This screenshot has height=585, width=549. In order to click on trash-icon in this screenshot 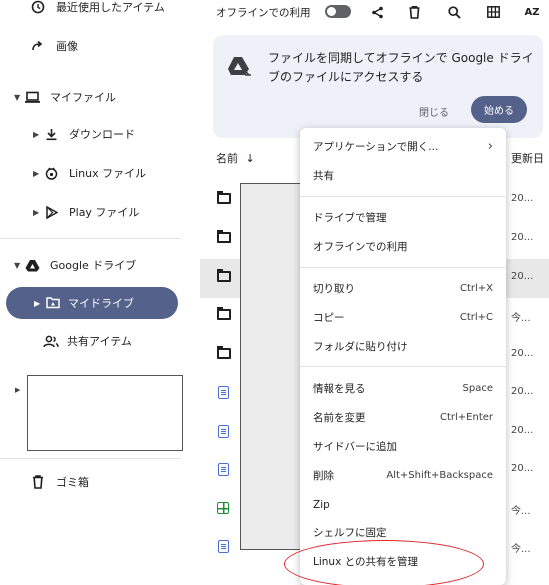, I will do `click(38, 482)`.